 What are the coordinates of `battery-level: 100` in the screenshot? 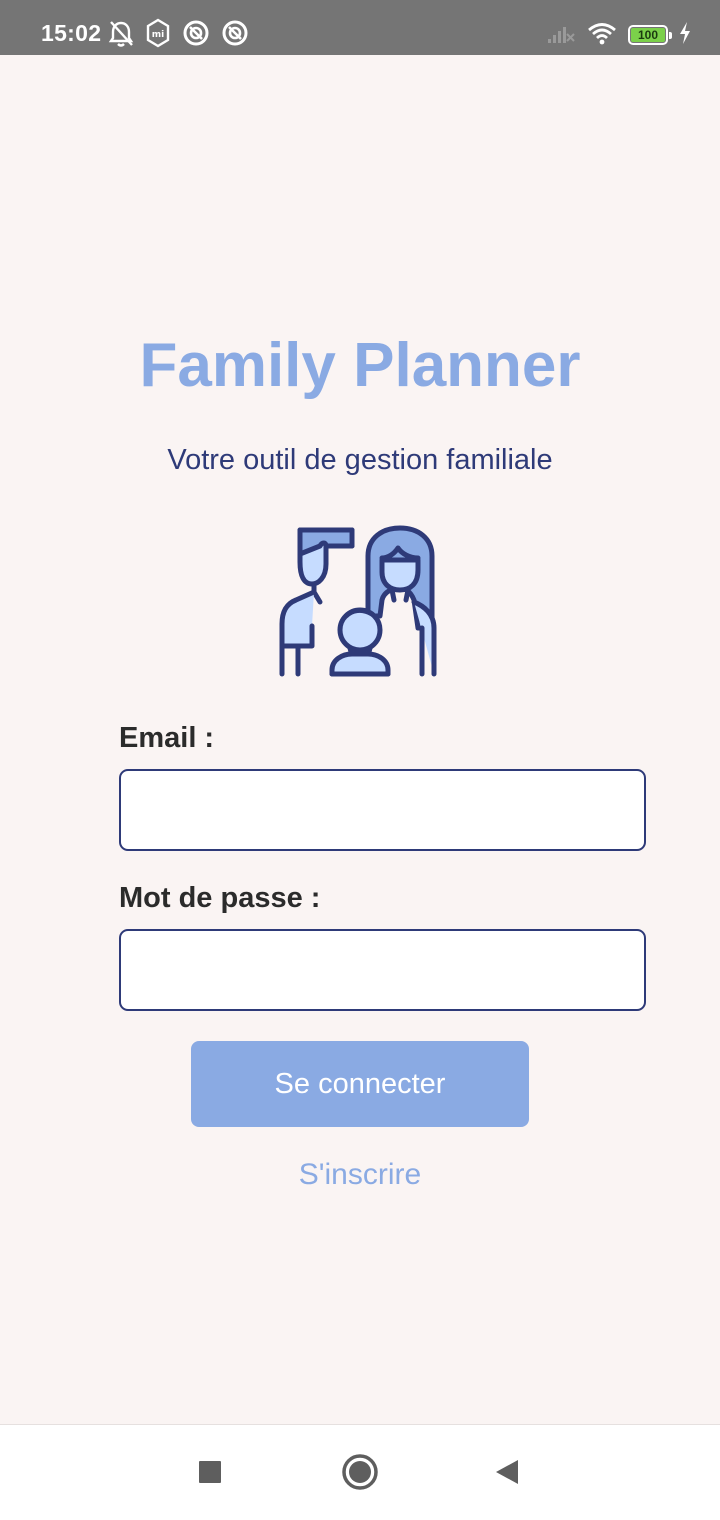 It's located at (648, 35).